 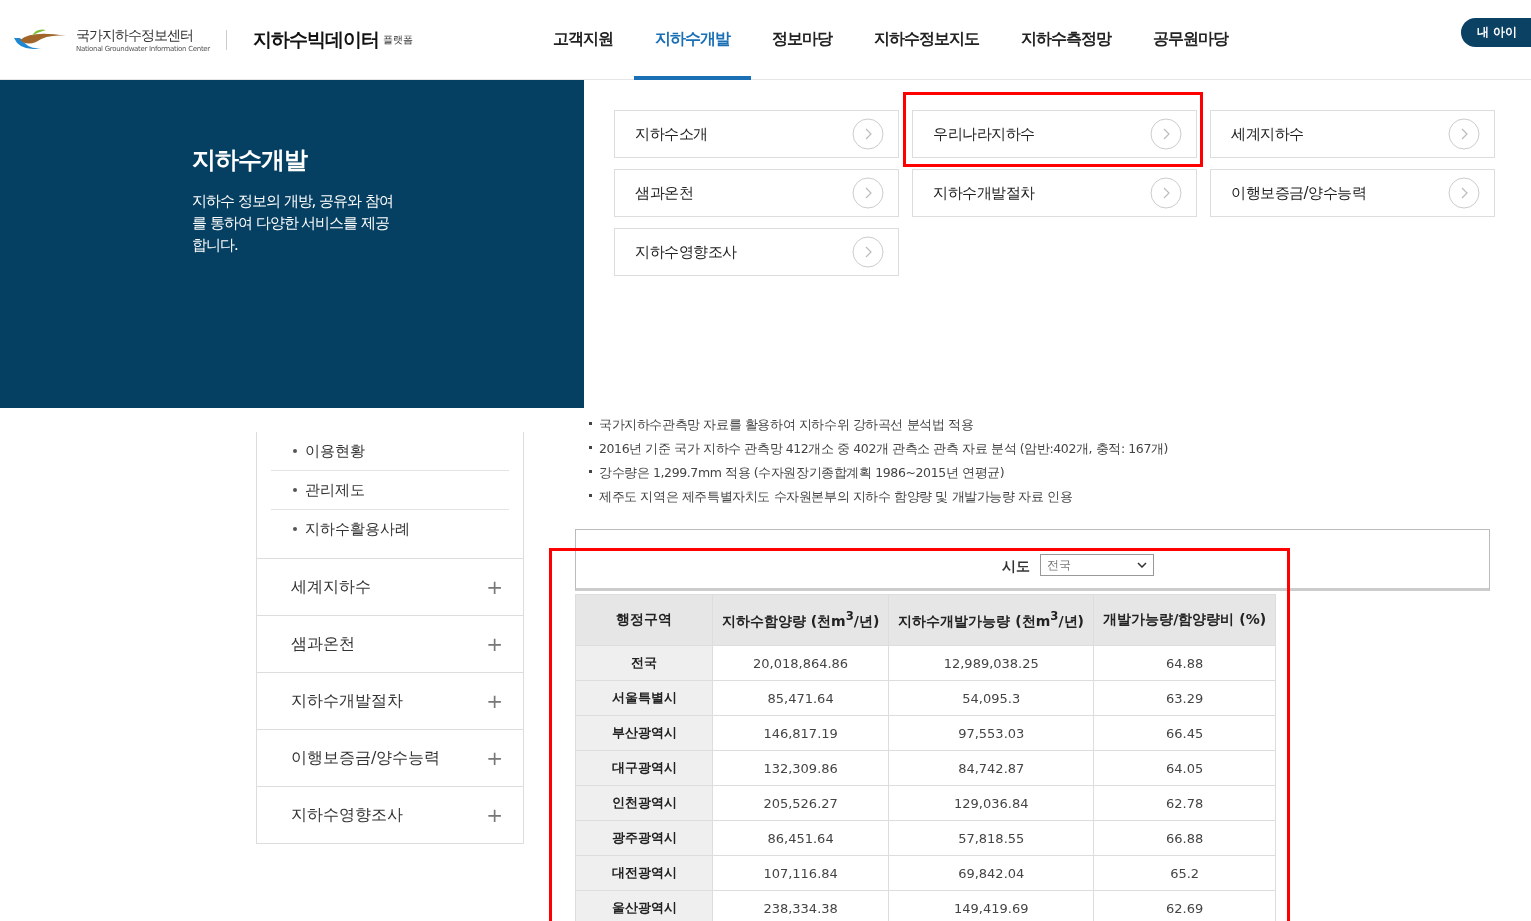 What do you see at coordinates (347, 815) in the screenshot?
I see `sidebar-item: 지하수영향조사` at bounding box center [347, 815].